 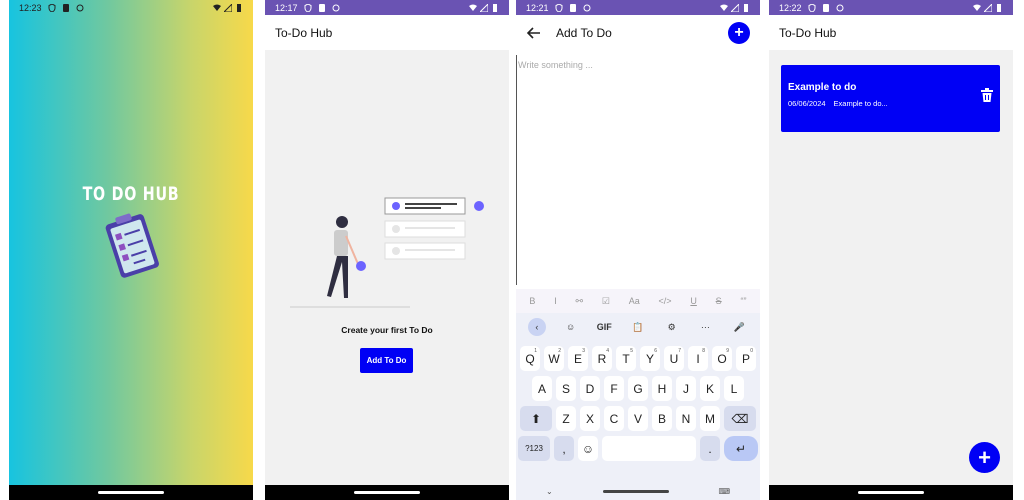 What do you see at coordinates (822, 87) in the screenshot?
I see `todo-title: Example to do` at bounding box center [822, 87].